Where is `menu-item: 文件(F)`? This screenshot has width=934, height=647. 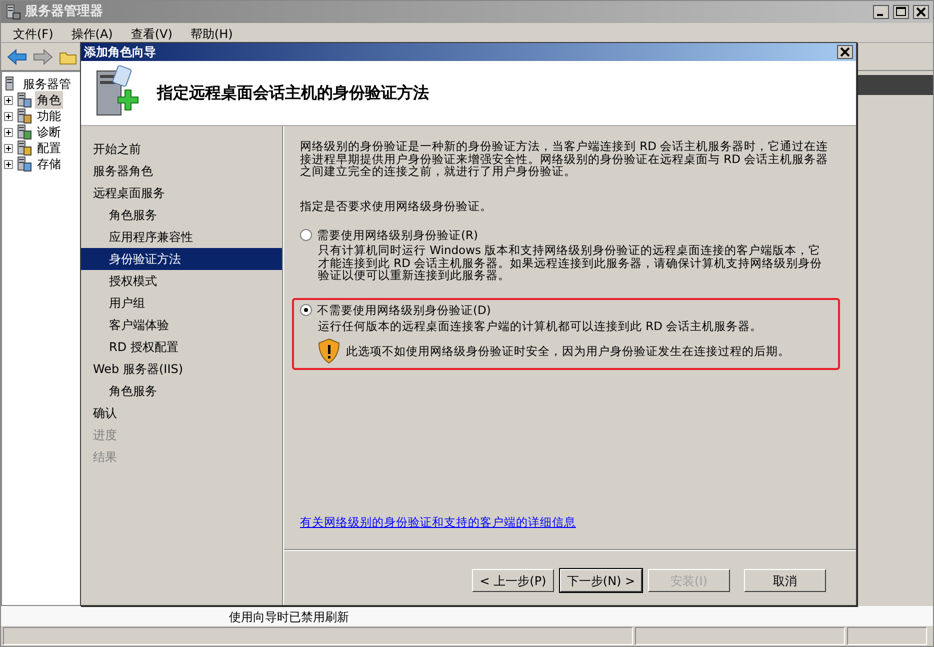
menu-item: 文件(F) is located at coordinates (33, 34).